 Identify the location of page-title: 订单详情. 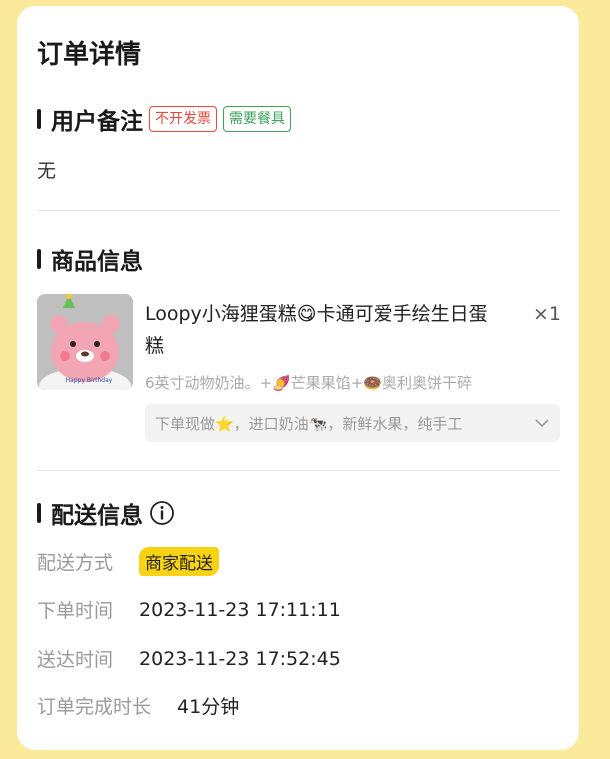
(89, 55).